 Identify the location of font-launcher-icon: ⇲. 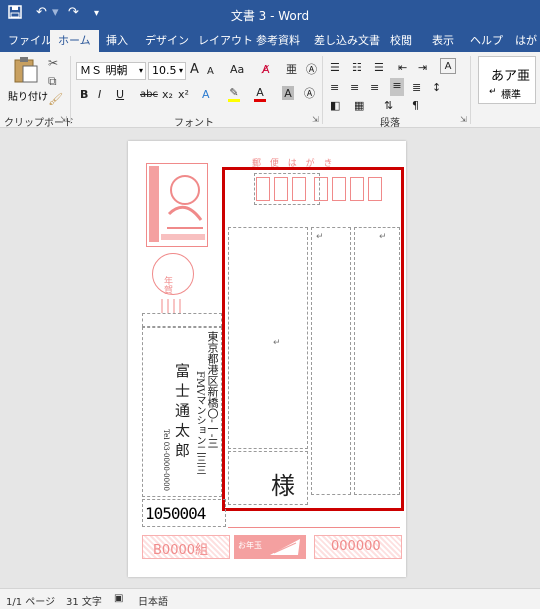
(315, 119).